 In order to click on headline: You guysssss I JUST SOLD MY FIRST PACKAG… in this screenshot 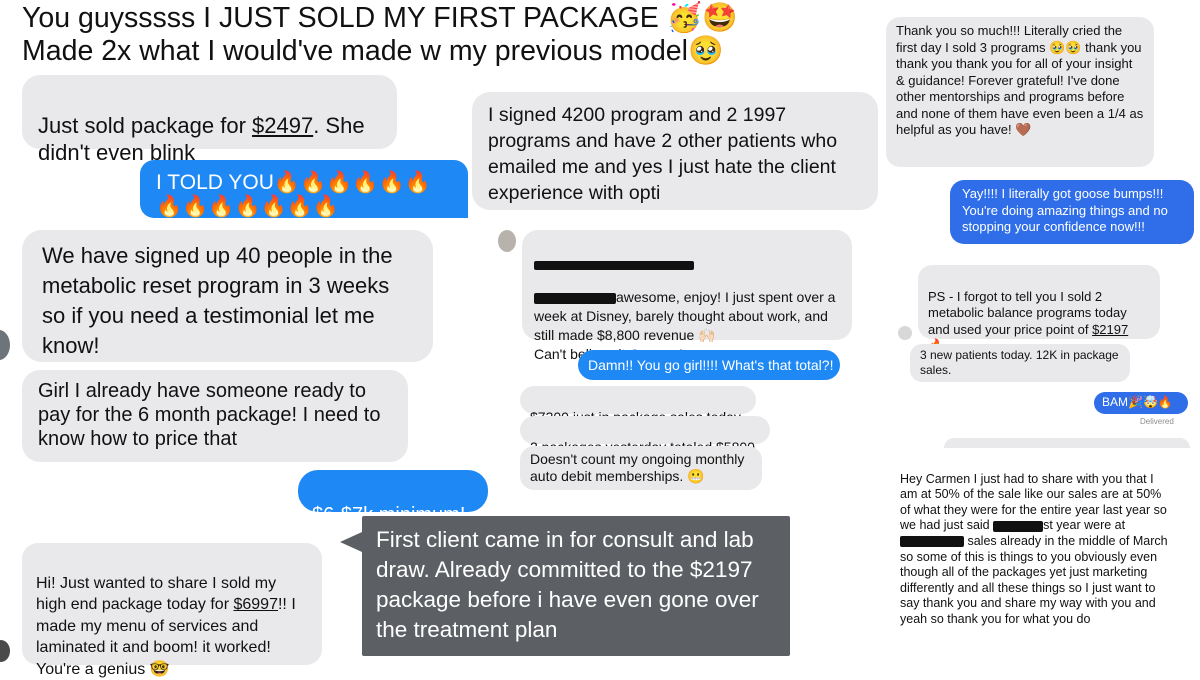, I will do `click(392, 35)`.